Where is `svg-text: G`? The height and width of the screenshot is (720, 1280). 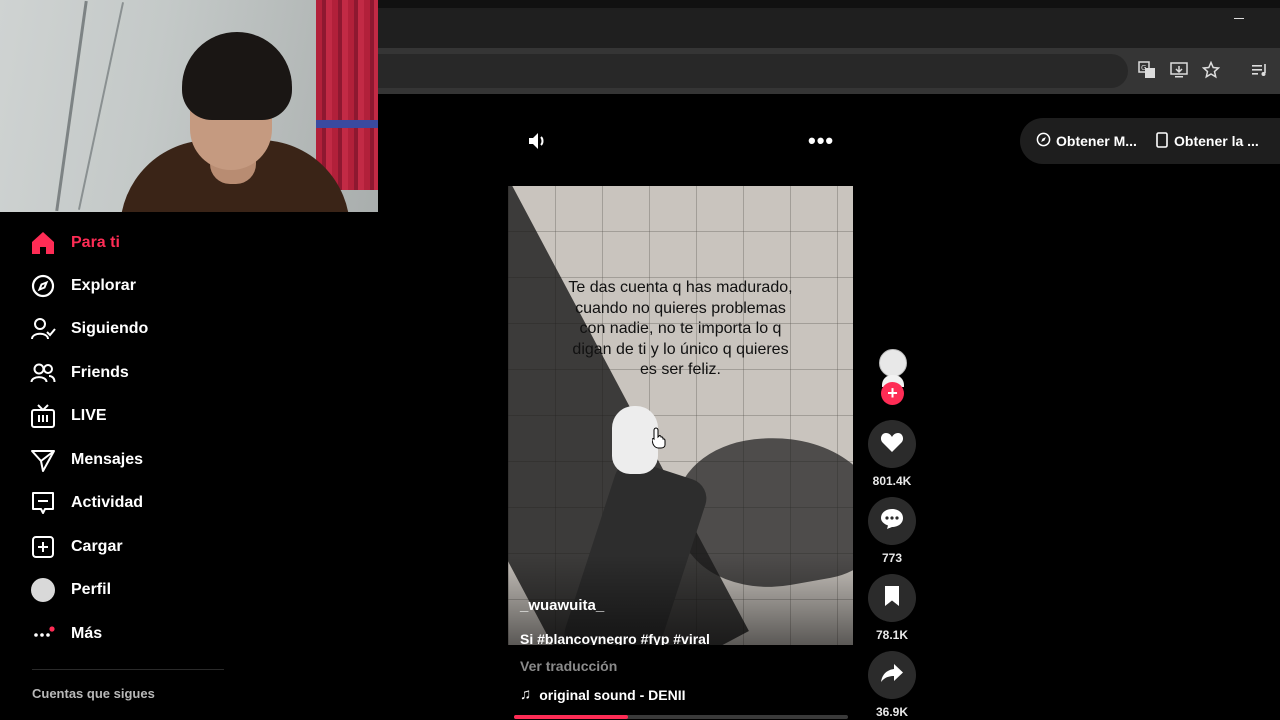 svg-text: G is located at coordinates (1143, 68).